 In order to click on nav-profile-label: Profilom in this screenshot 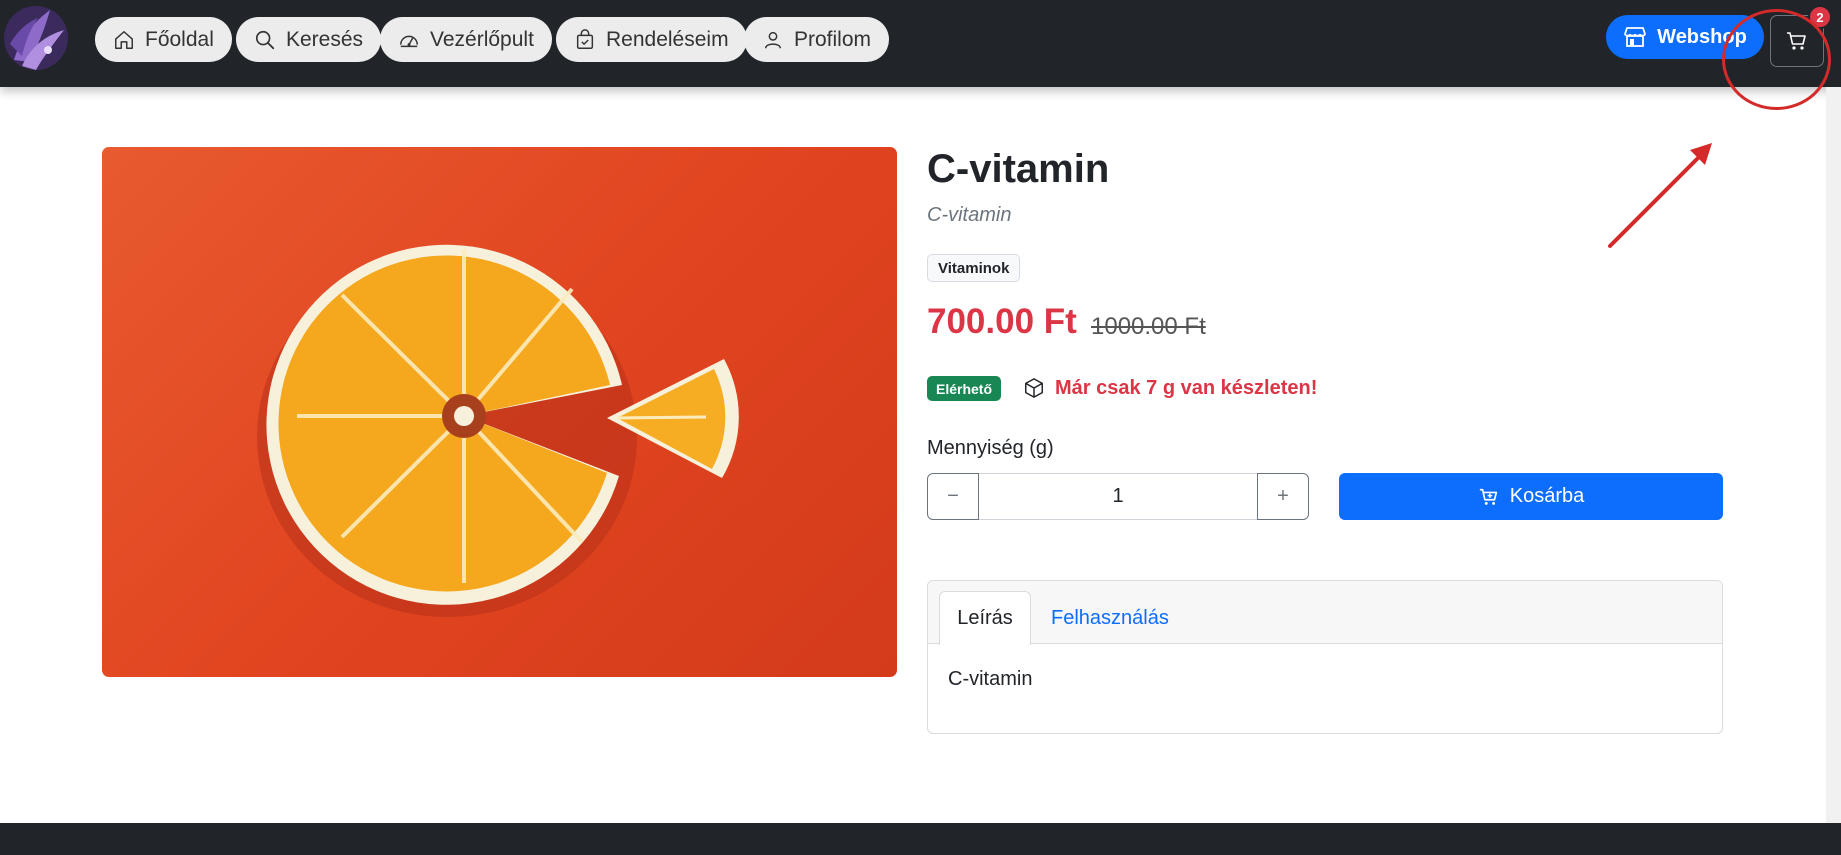, I will do `click(833, 39)`.